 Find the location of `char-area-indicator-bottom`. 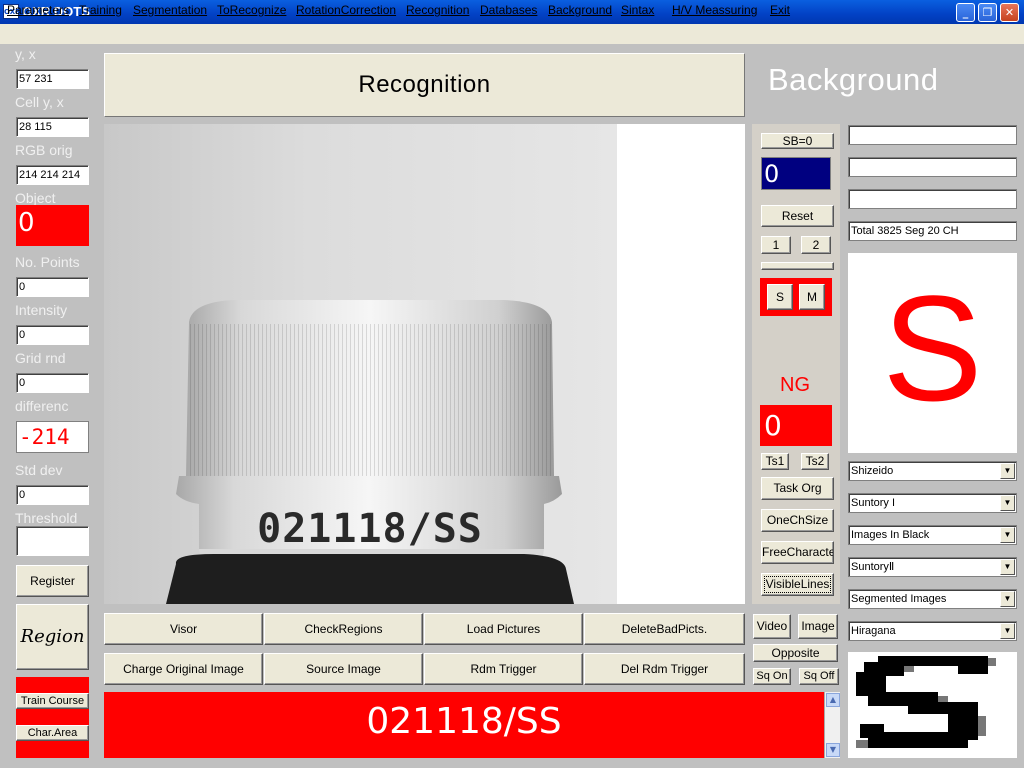

char-area-indicator-bottom is located at coordinates (52, 749).